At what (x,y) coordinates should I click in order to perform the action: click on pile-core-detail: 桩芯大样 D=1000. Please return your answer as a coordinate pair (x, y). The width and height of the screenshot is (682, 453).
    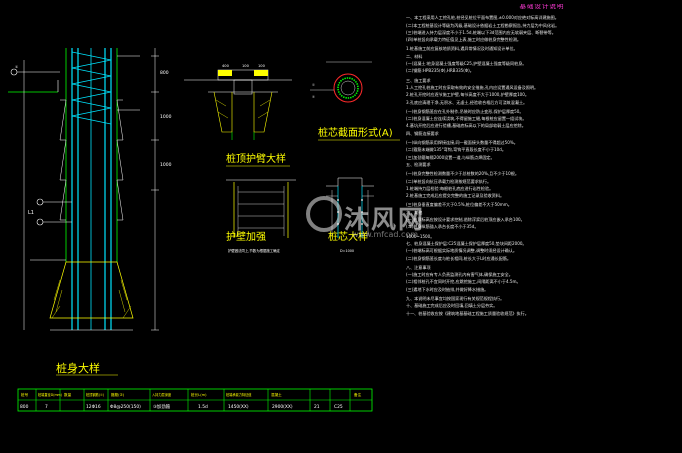
    Looking at the image, I should click on (350, 215).